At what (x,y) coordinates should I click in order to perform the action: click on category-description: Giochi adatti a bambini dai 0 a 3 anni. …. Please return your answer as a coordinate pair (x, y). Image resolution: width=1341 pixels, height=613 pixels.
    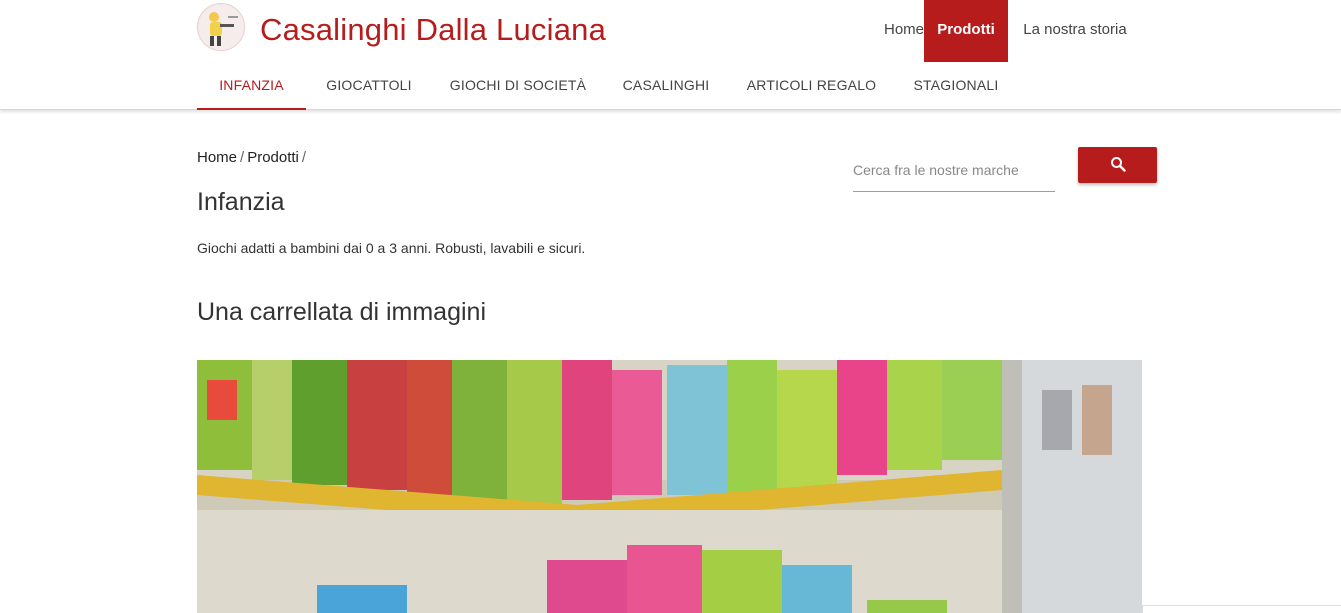
    Looking at the image, I should click on (391, 248).